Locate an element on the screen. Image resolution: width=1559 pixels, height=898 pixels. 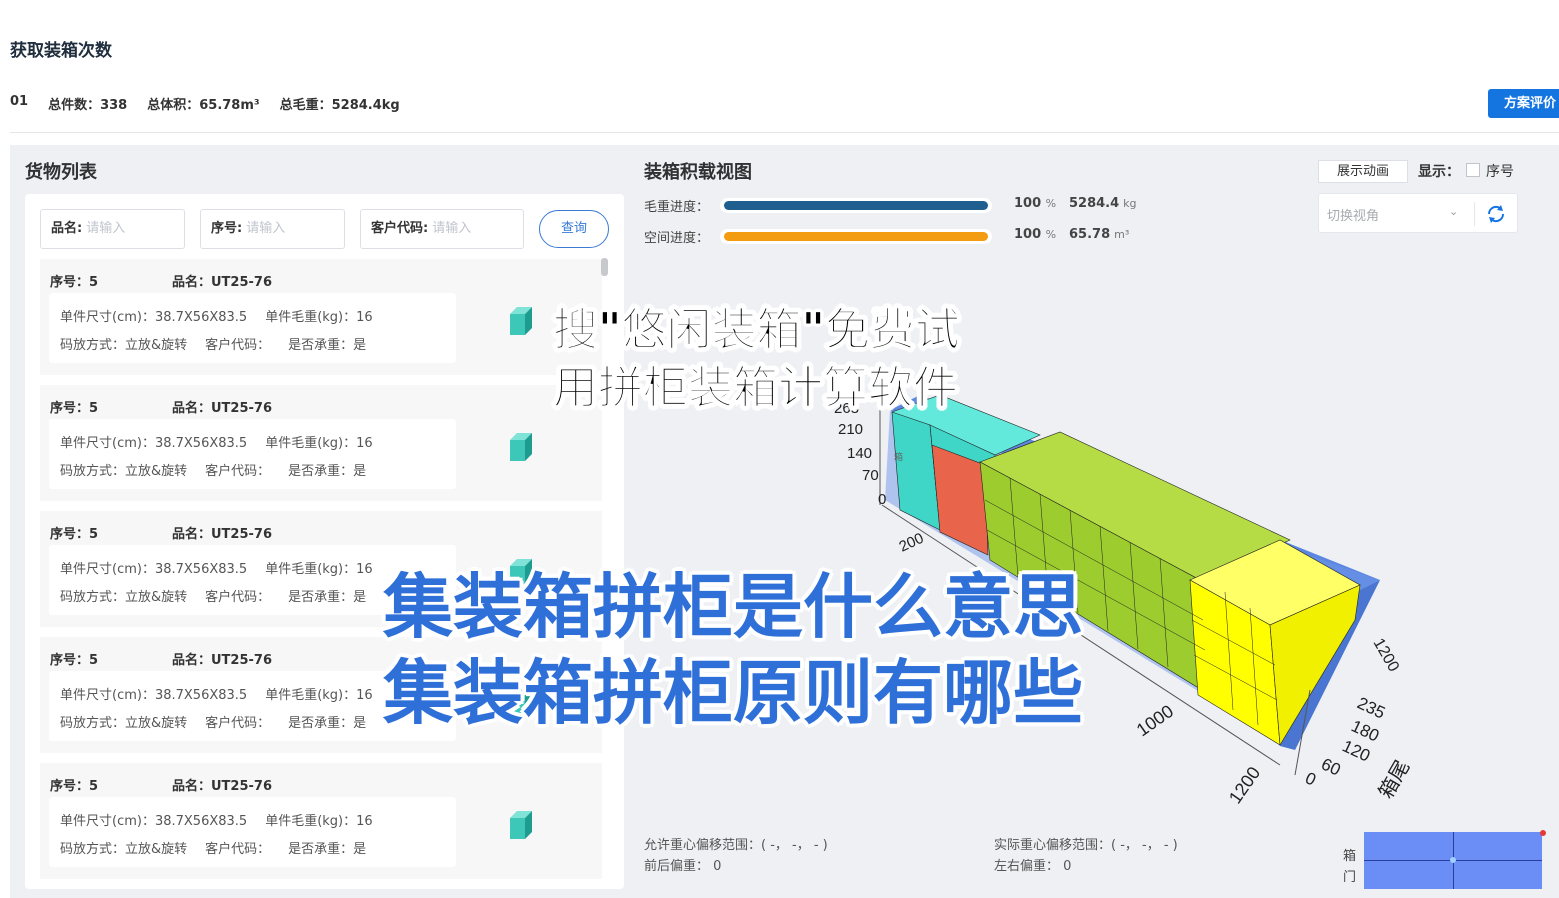
customer-filter-placeholder: 请输入 is located at coordinates (452, 228).